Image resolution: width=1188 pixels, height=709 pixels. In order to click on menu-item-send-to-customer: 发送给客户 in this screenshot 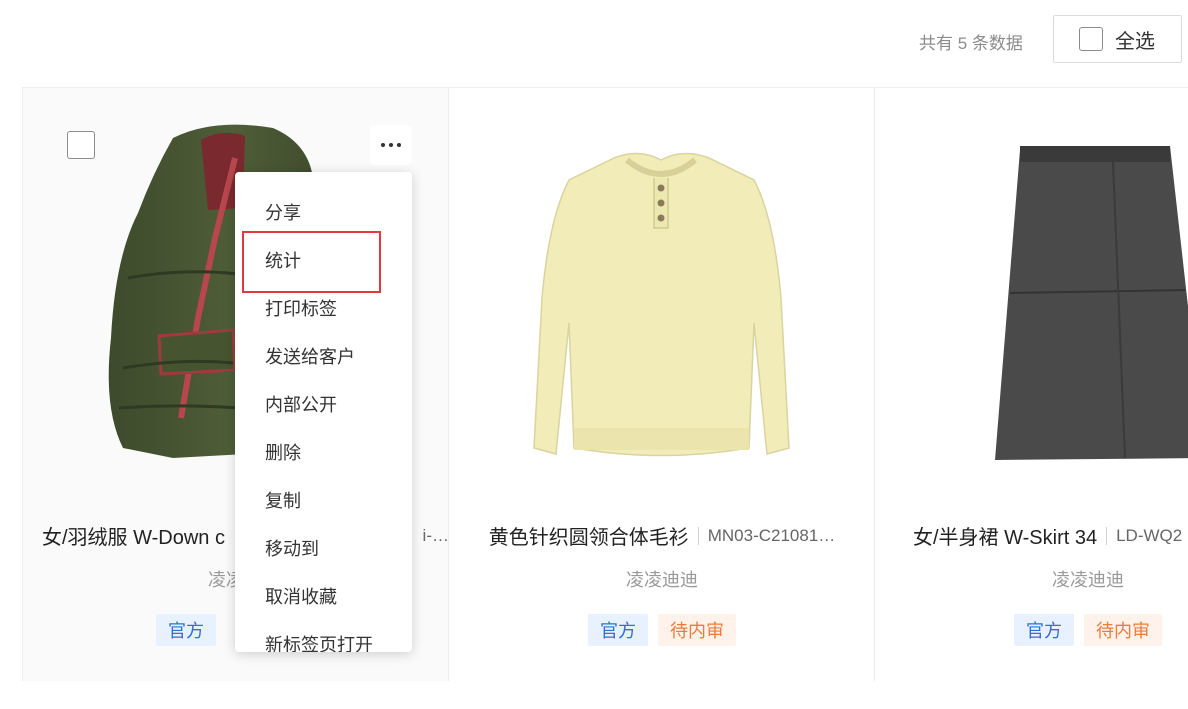, I will do `click(323, 357)`.